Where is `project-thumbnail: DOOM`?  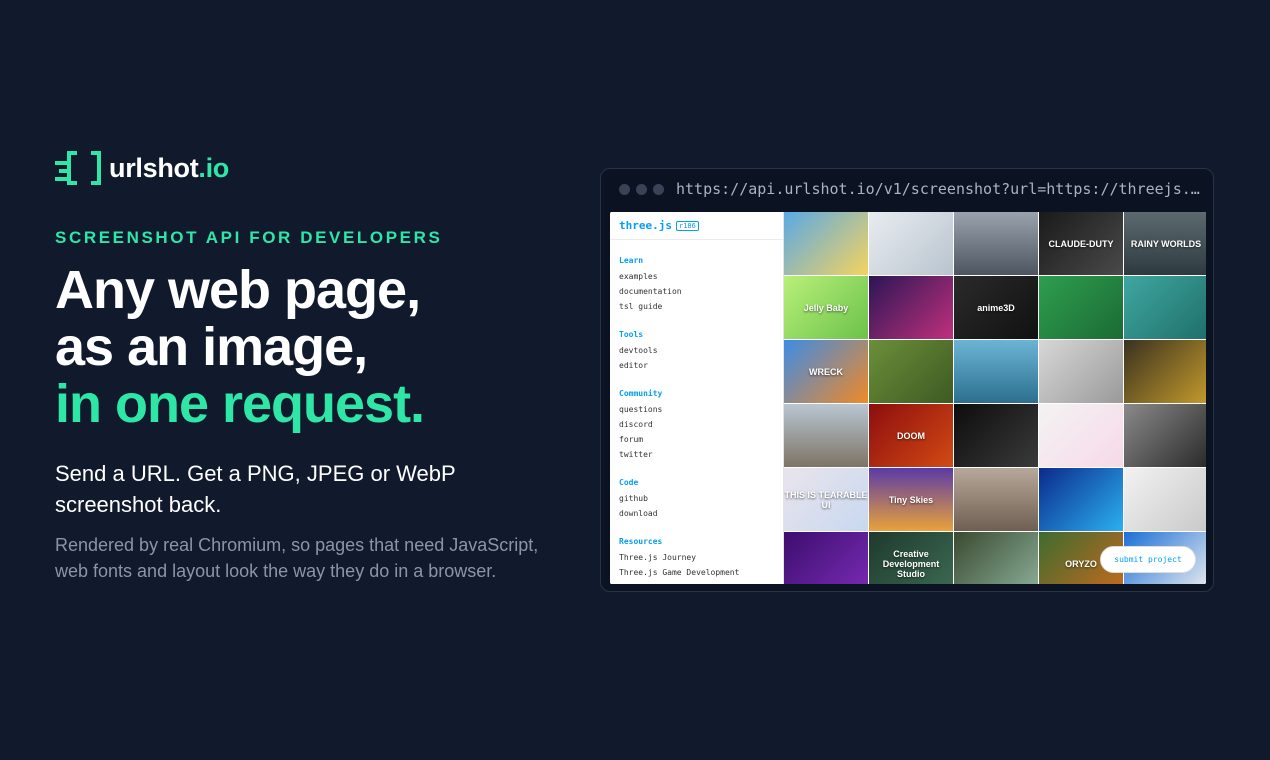 project-thumbnail: DOOM is located at coordinates (911, 435).